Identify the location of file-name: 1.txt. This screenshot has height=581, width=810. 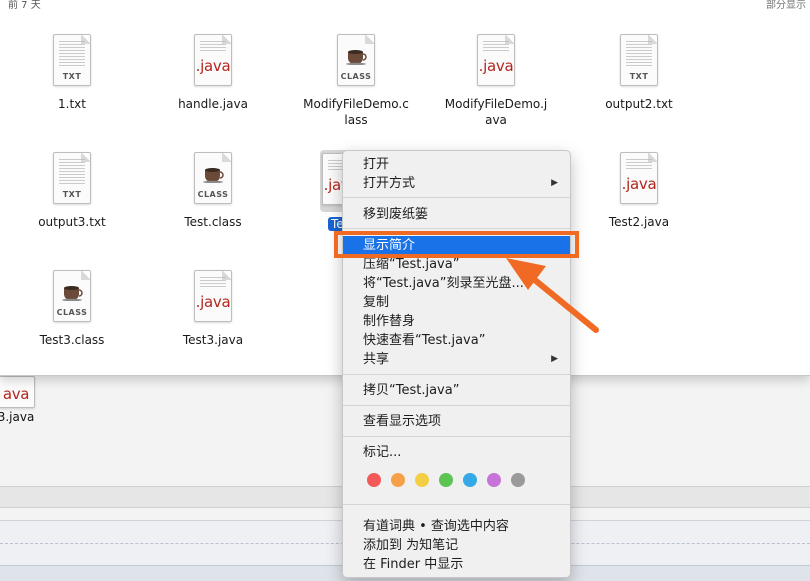
(72, 104).